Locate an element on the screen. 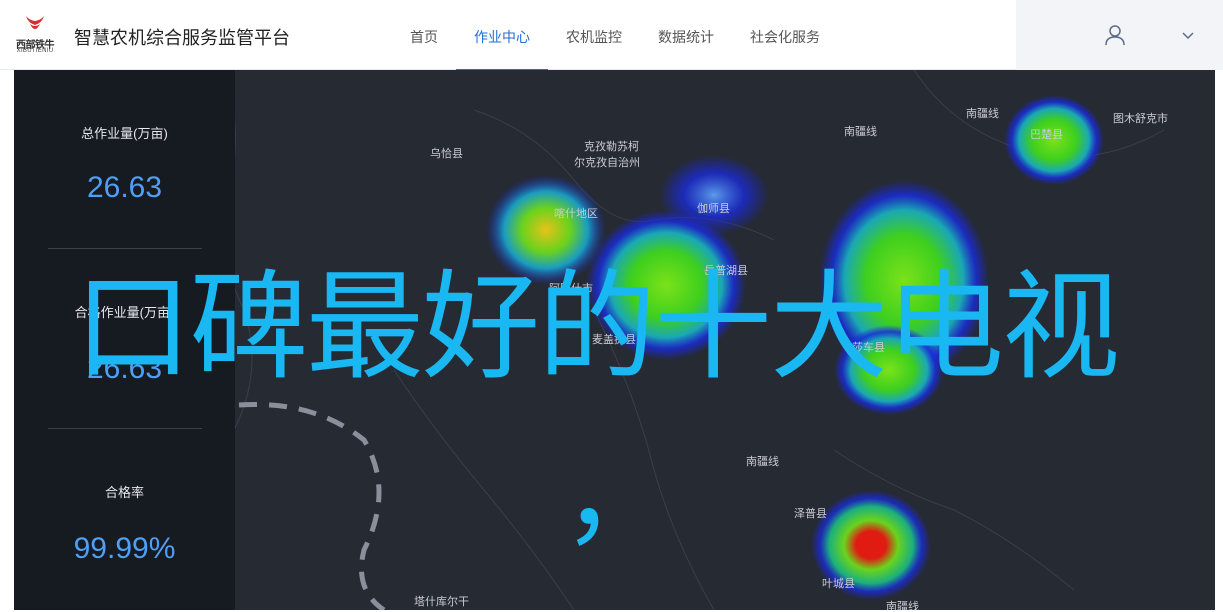 The image size is (1223, 612). logo-name-en: XIBUTIENIU is located at coordinates (35, 51).